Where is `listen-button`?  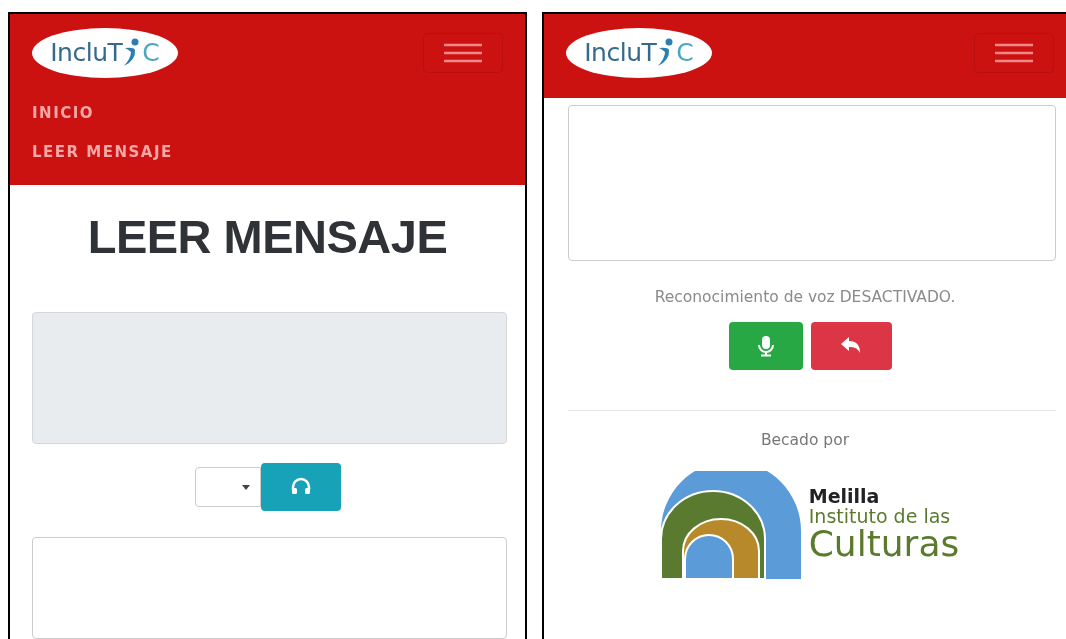 listen-button is located at coordinates (300, 487).